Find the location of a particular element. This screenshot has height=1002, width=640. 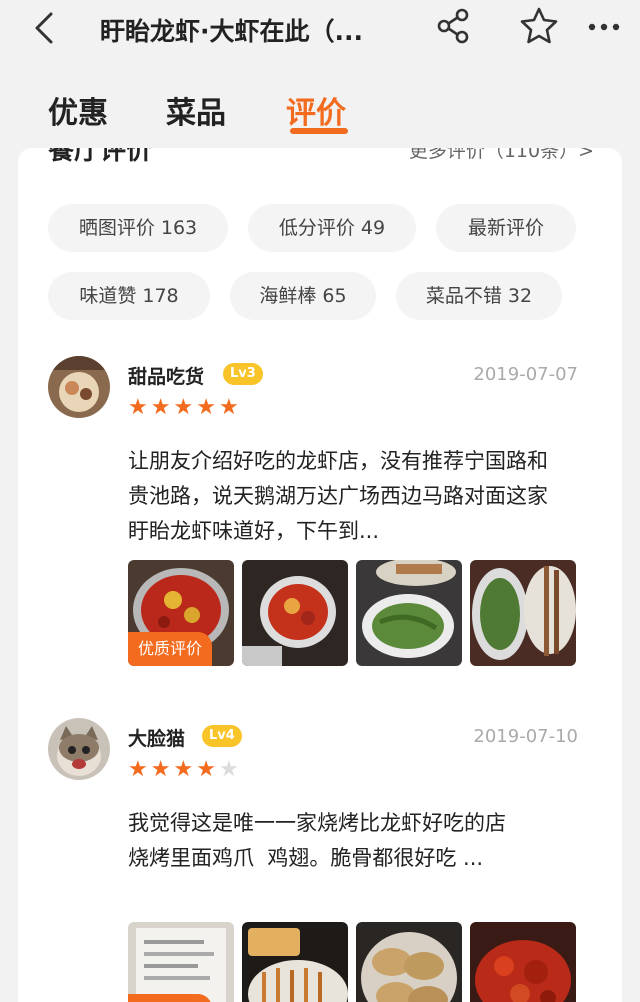

username: 大脸猫 is located at coordinates (156, 737).